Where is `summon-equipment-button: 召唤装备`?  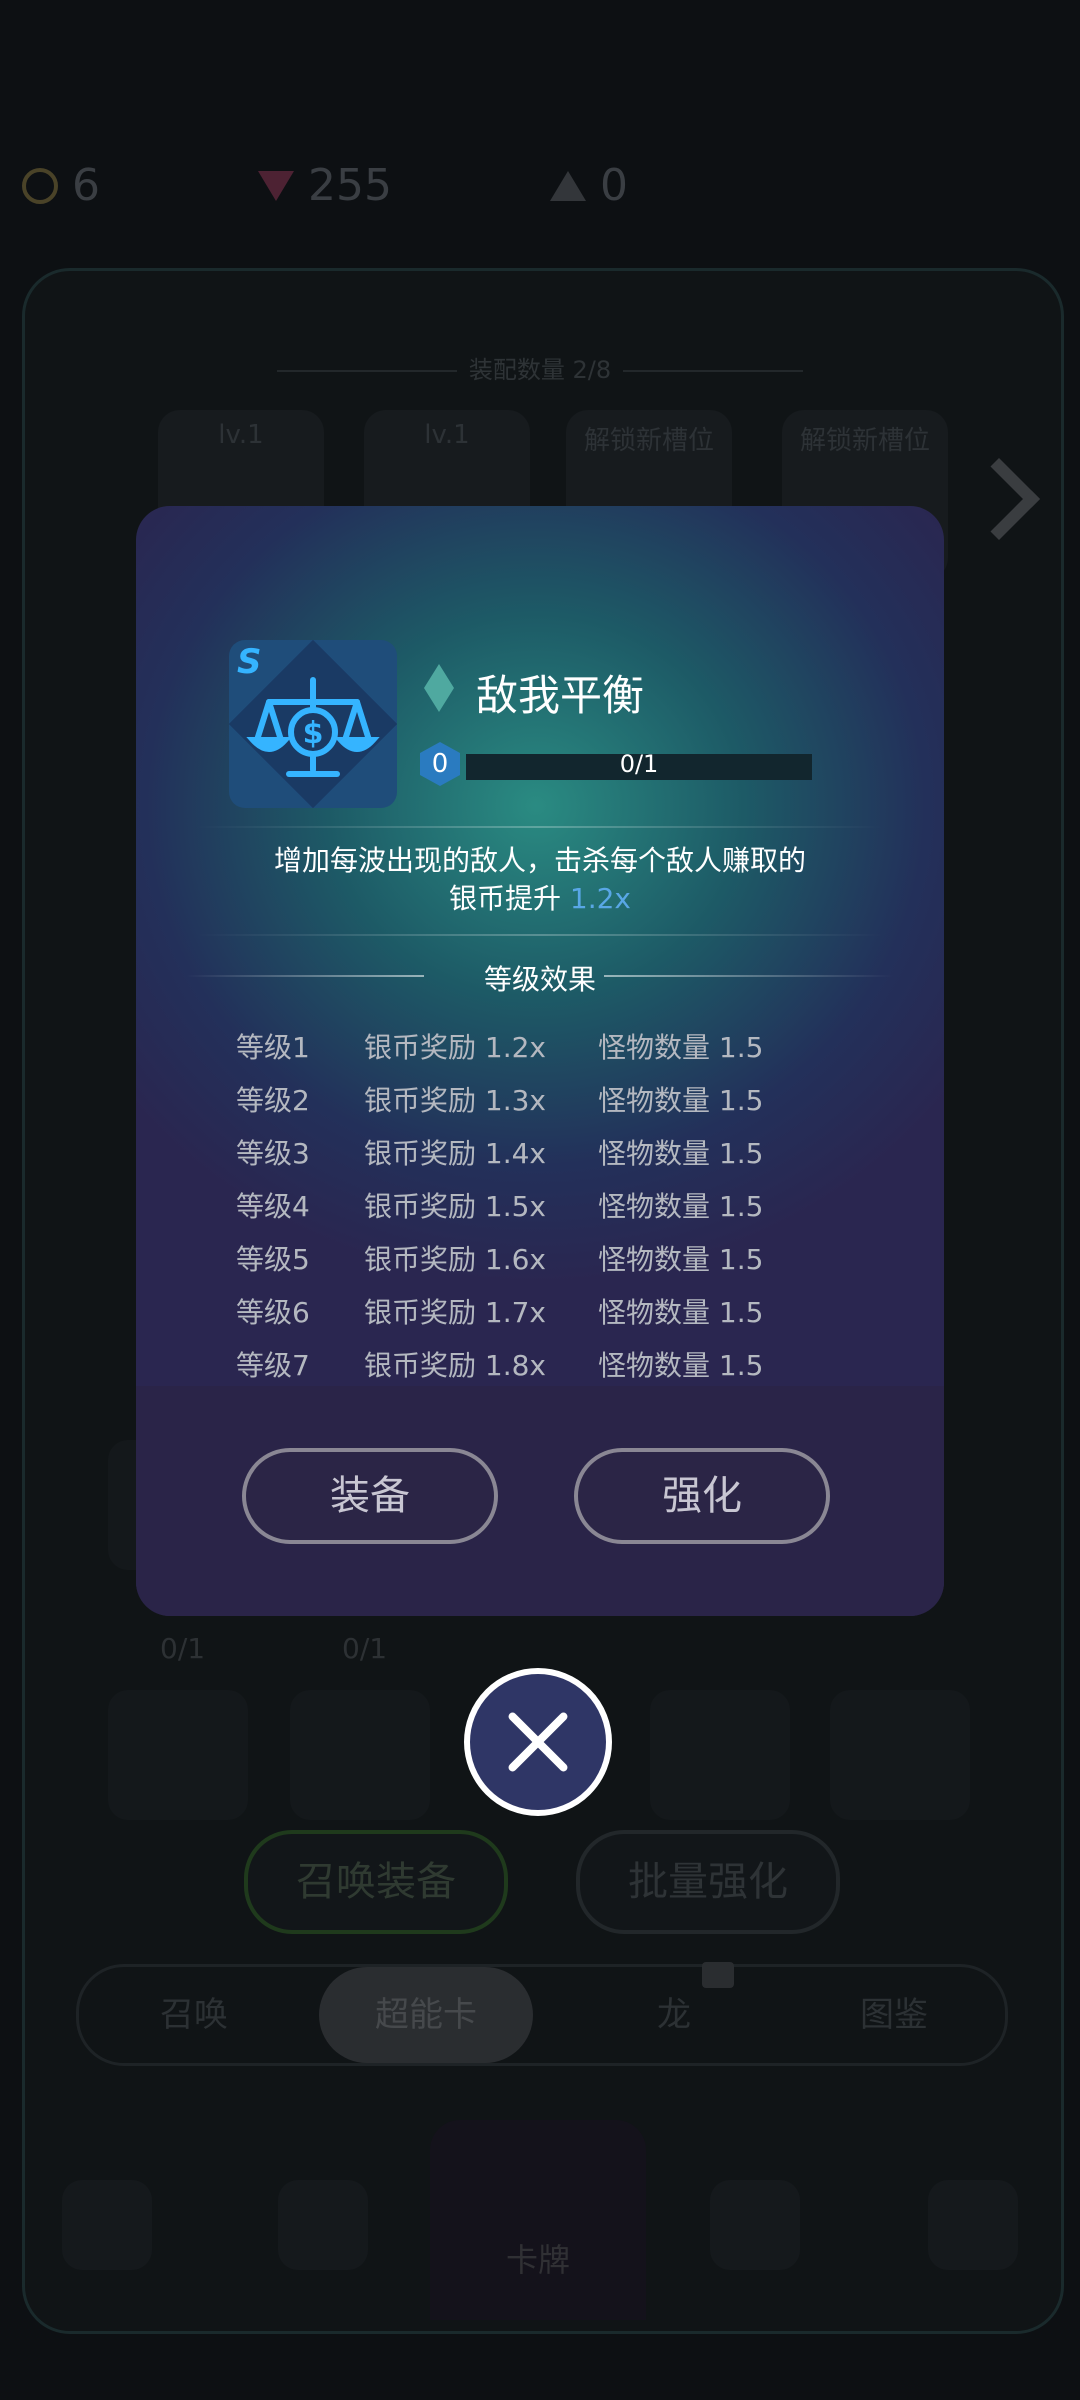
summon-equipment-button: 召唤装备 is located at coordinates (376, 1882).